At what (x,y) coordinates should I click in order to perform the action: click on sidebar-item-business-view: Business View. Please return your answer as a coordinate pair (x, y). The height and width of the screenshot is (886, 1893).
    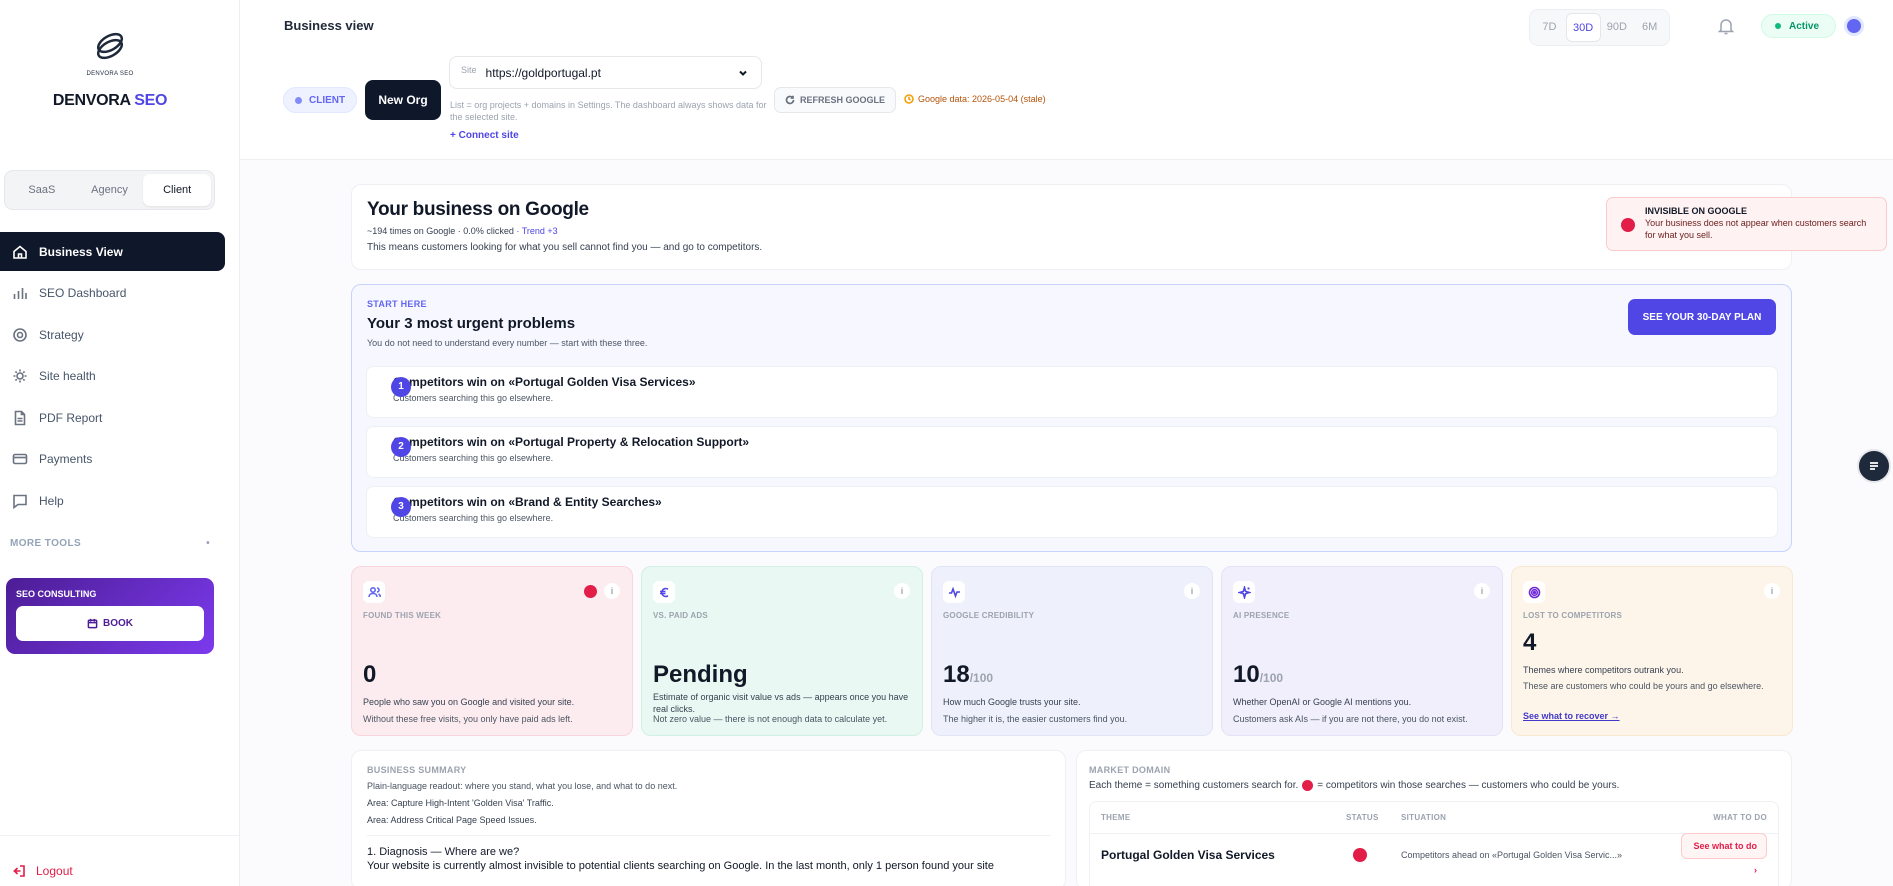
    Looking at the image, I should click on (112, 251).